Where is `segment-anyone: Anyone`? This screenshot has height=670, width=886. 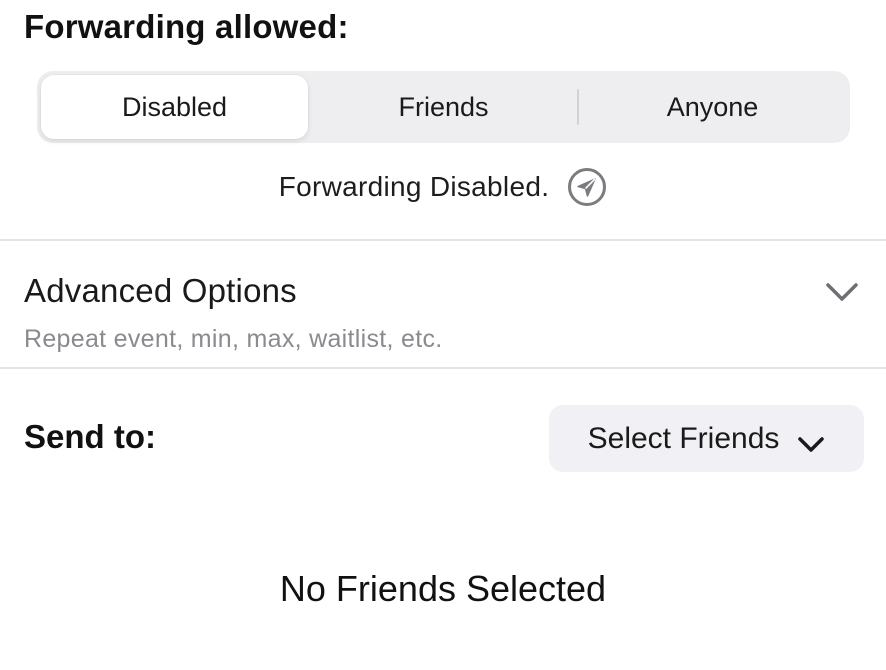 segment-anyone: Anyone is located at coordinates (712, 107).